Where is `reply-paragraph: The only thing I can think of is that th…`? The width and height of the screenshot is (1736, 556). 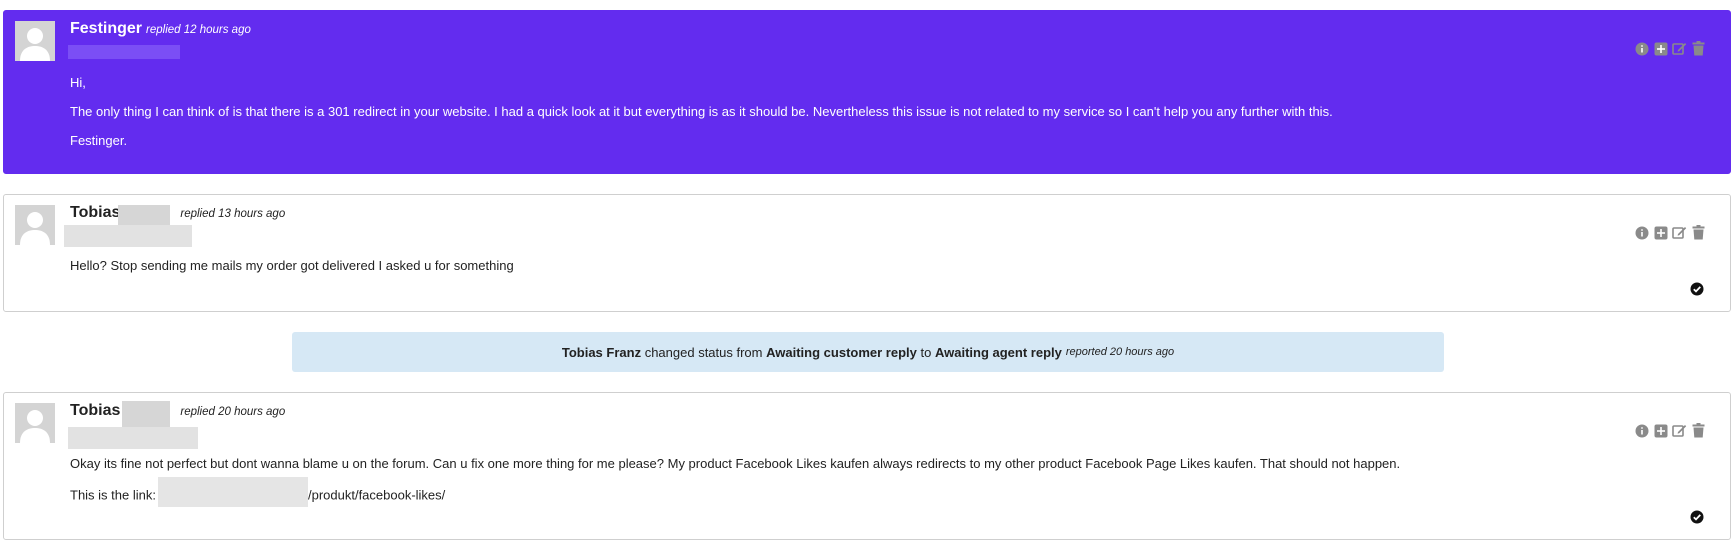
reply-paragraph: The only thing I can think of is that th… is located at coordinates (701, 111).